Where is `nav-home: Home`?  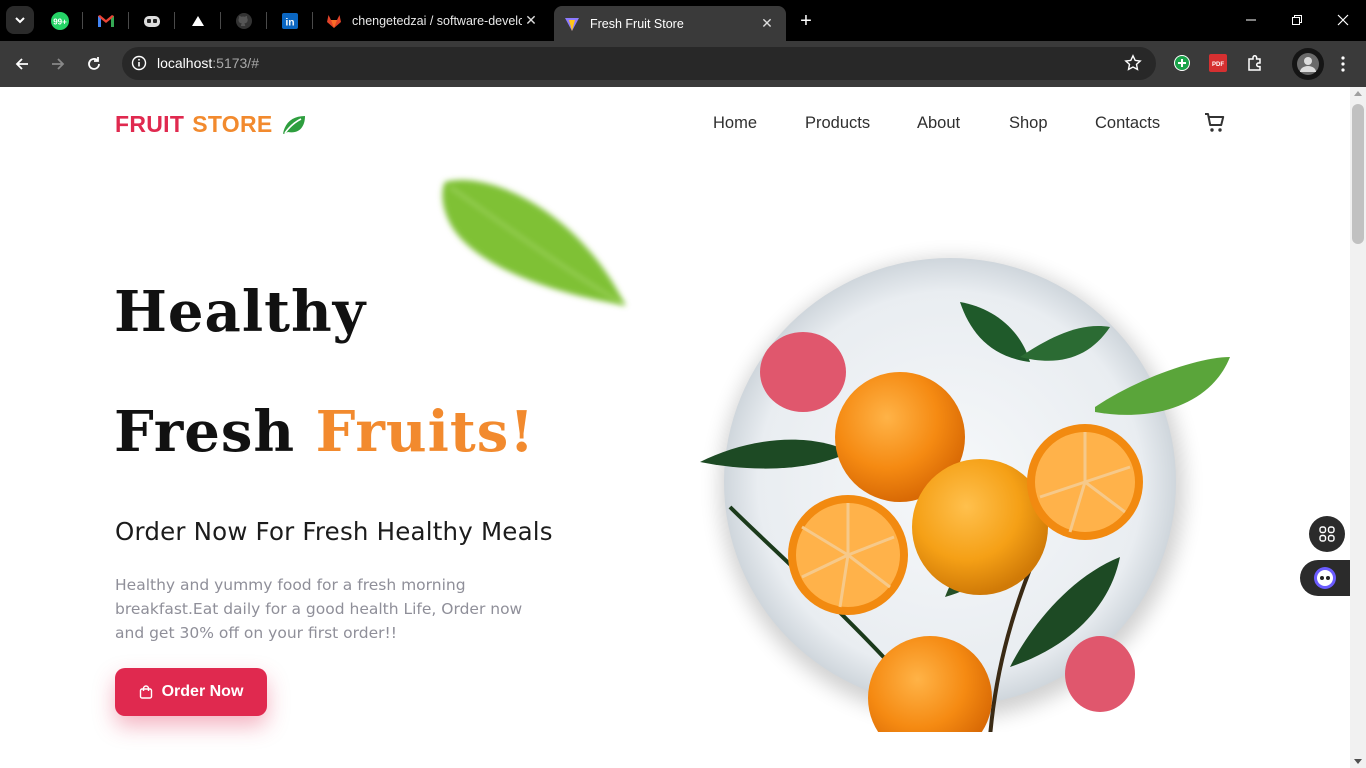 nav-home: Home is located at coordinates (735, 123).